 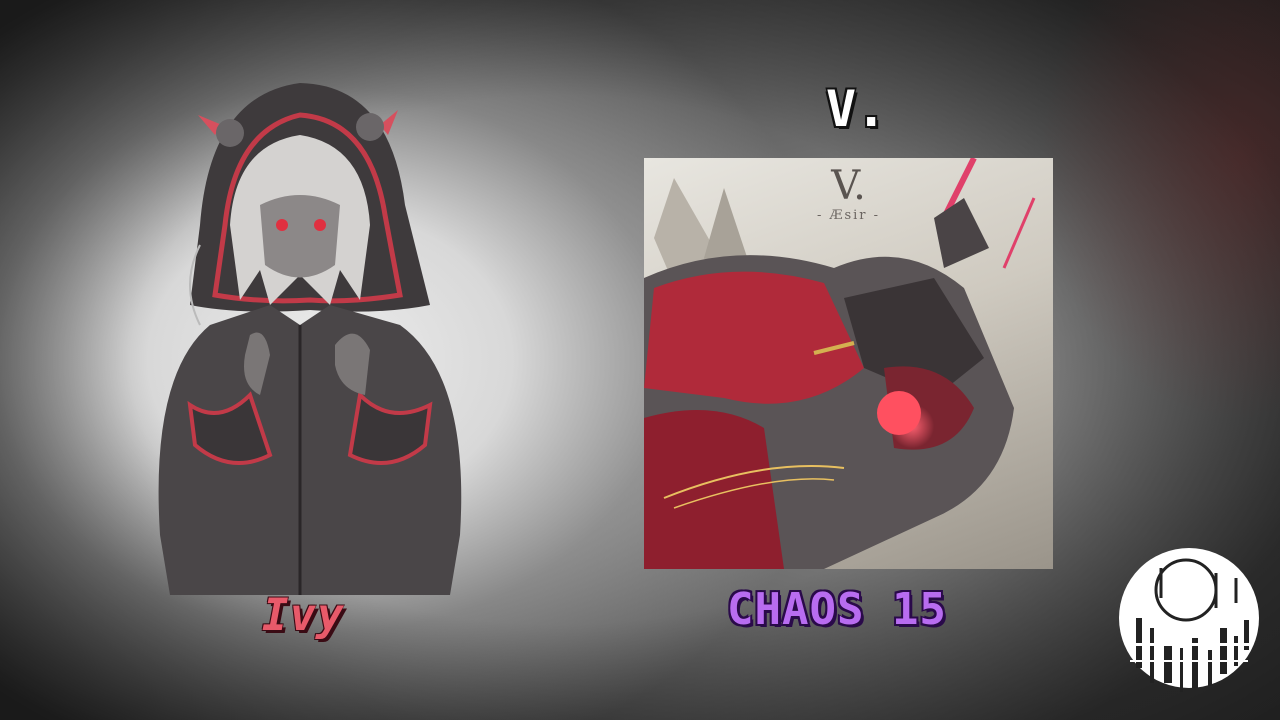 I want to click on song-title: V., so click(x=856, y=109).